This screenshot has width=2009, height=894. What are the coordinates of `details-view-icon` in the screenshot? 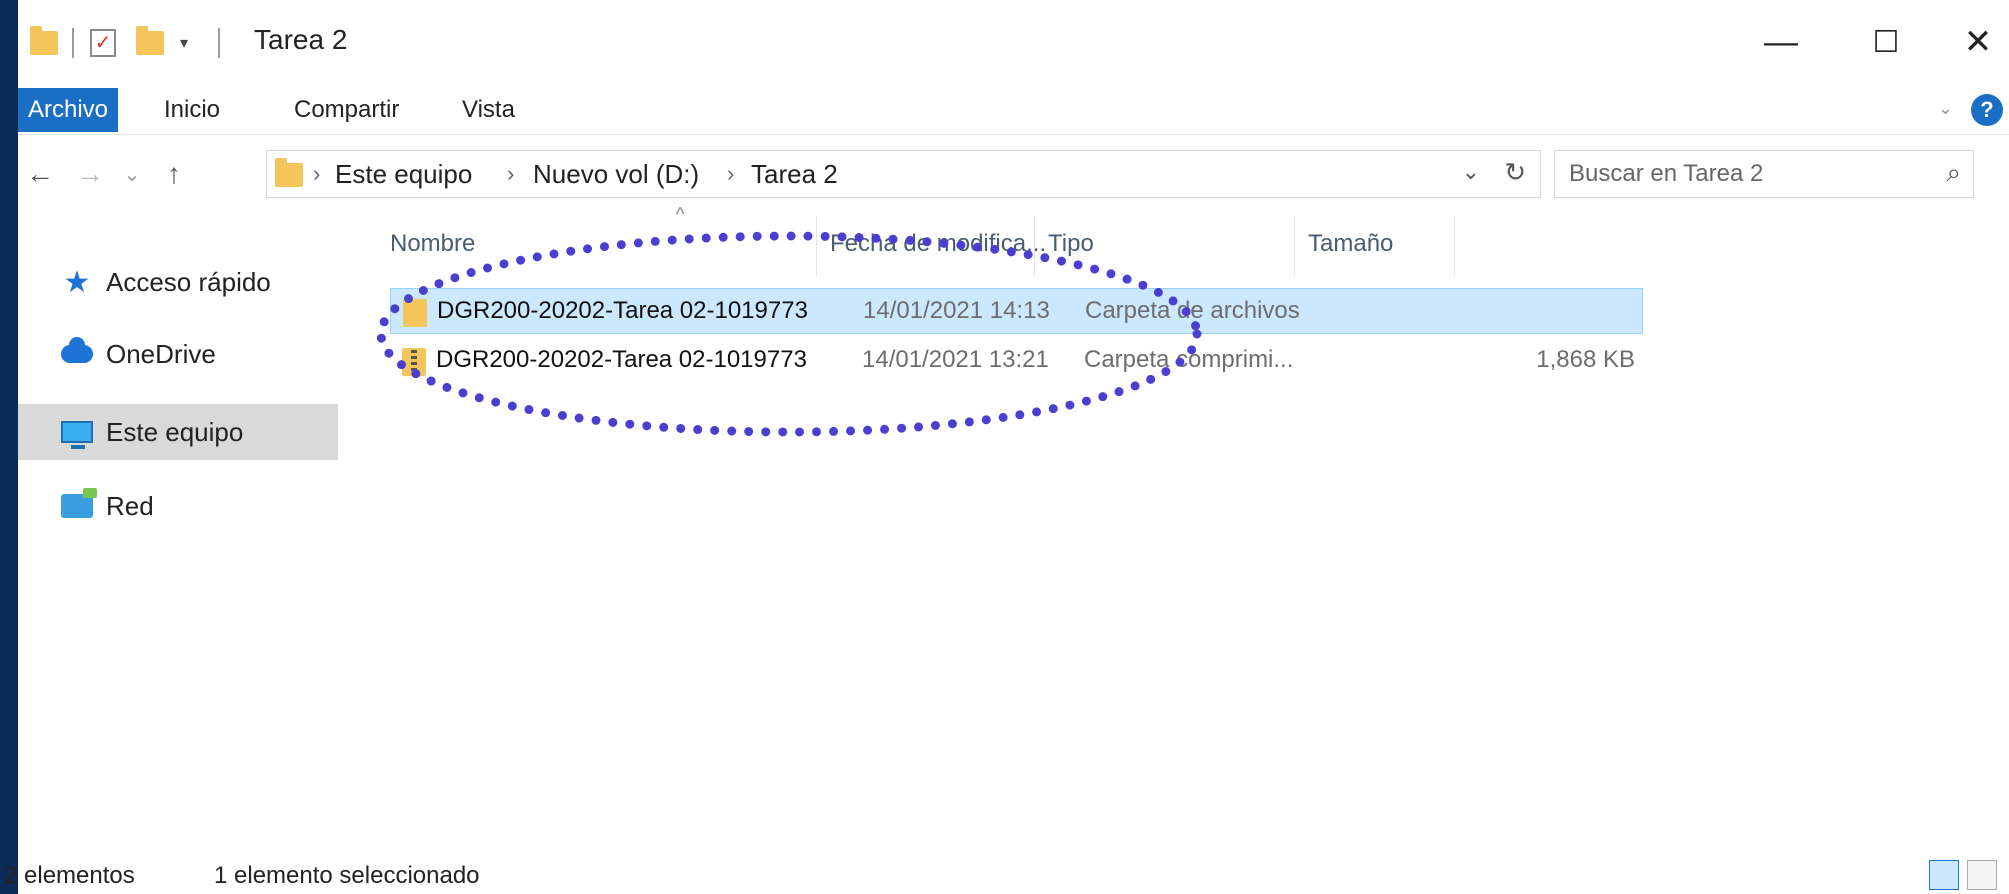 It's located at (1944, 875).